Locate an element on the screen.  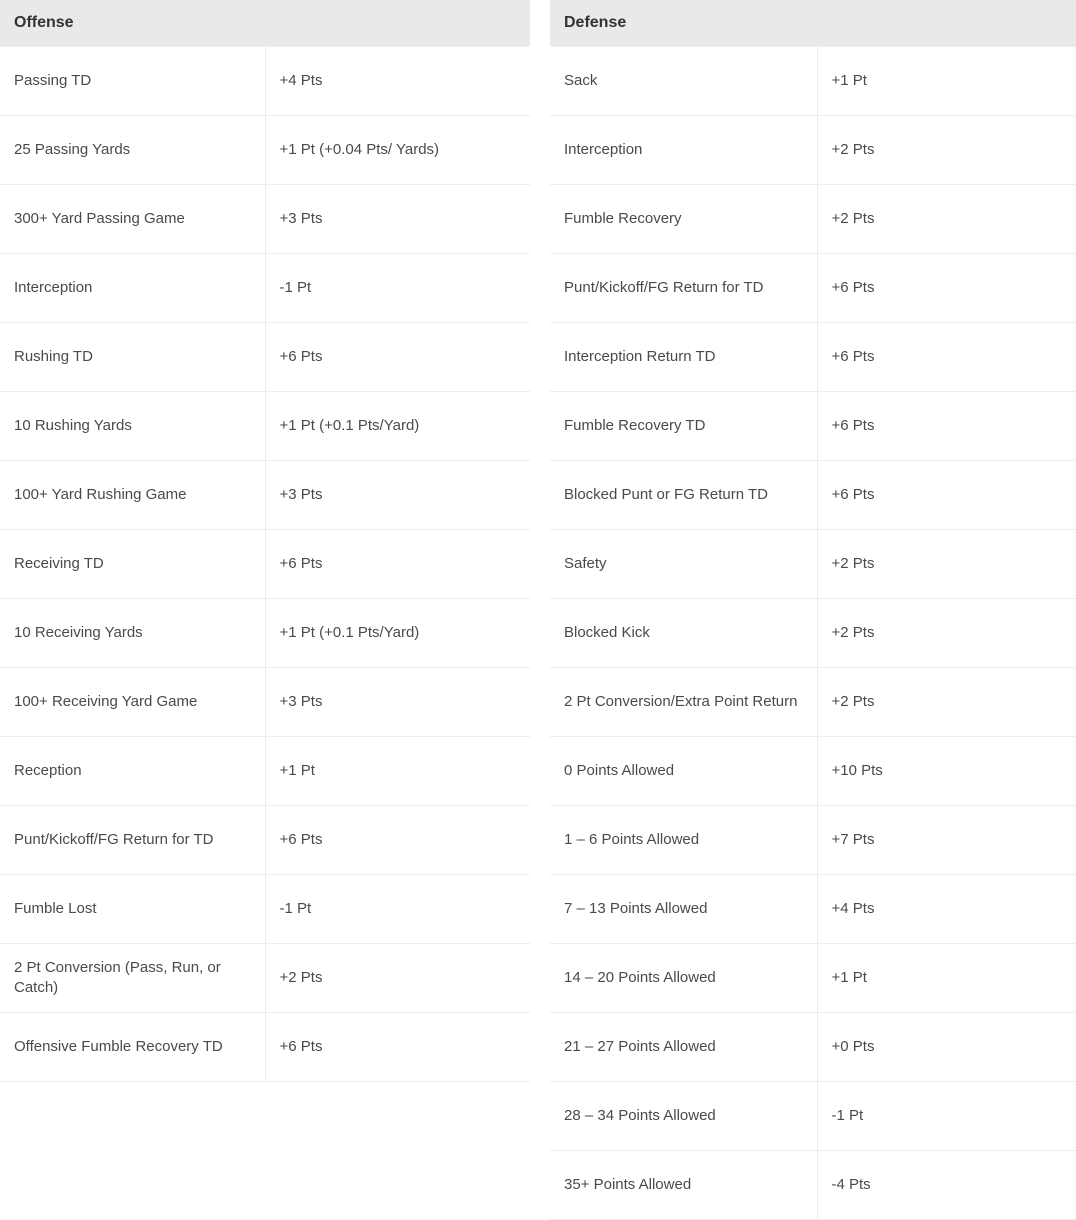
scoring-event-label: Sack is located at coordinates (684, 81).